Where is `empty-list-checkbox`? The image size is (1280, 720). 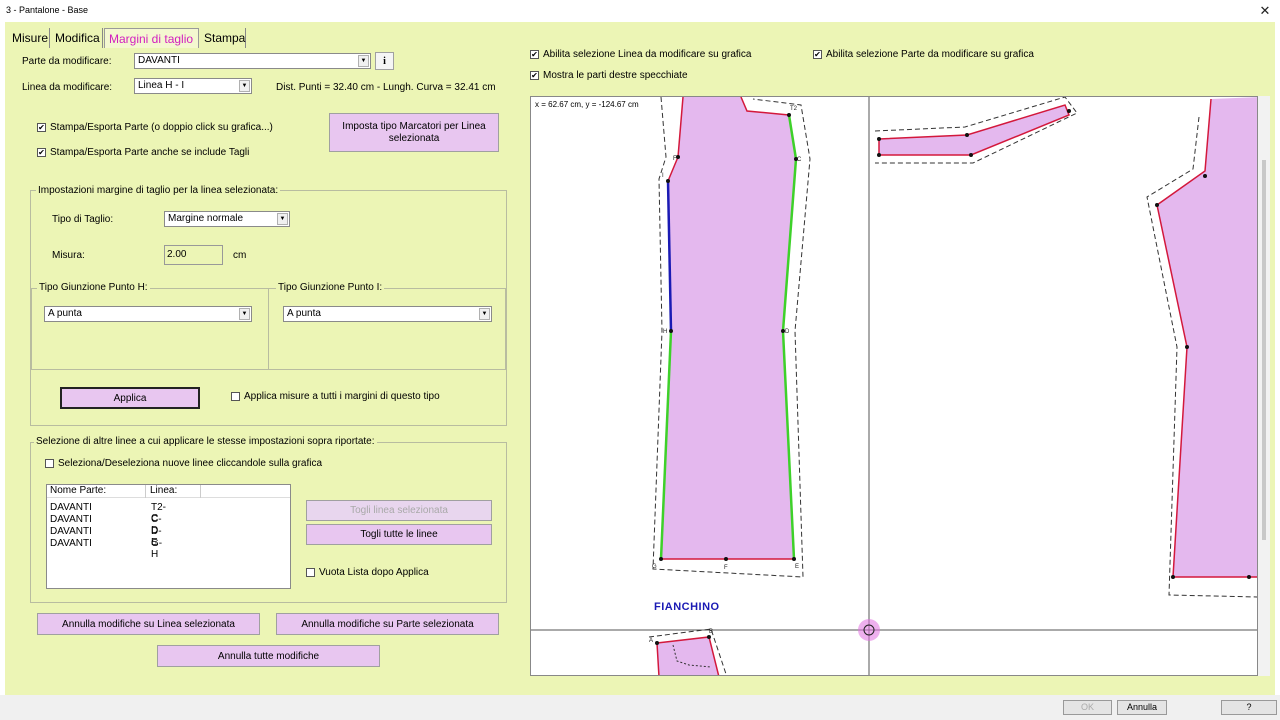
empty-list-checkbox is located at coordinates (310, 572).